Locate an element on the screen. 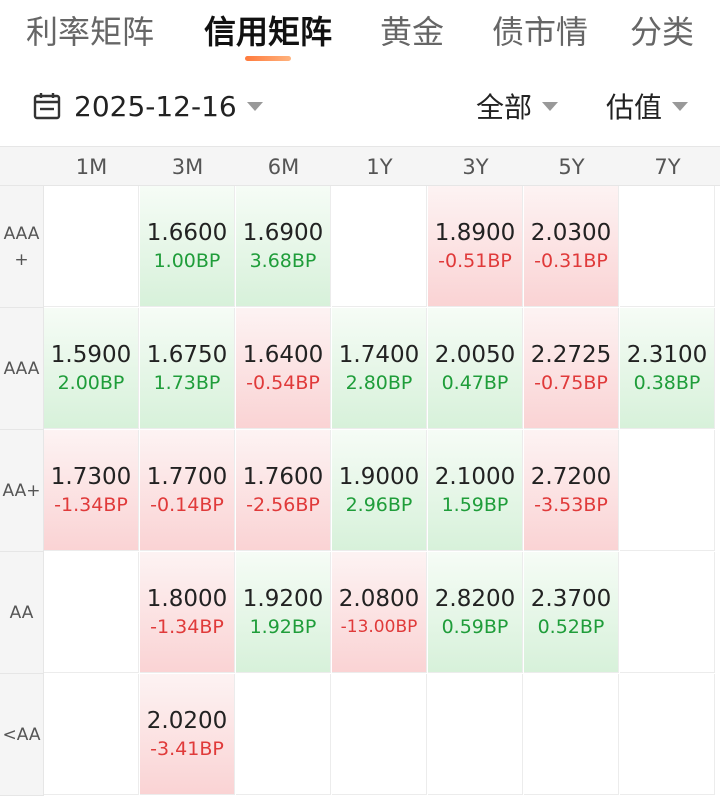 Image resolution: width=720 pixels, height=796 pixels. matrix-cell: 2.0800 -13.00BP is located at coordinates (379, 612).